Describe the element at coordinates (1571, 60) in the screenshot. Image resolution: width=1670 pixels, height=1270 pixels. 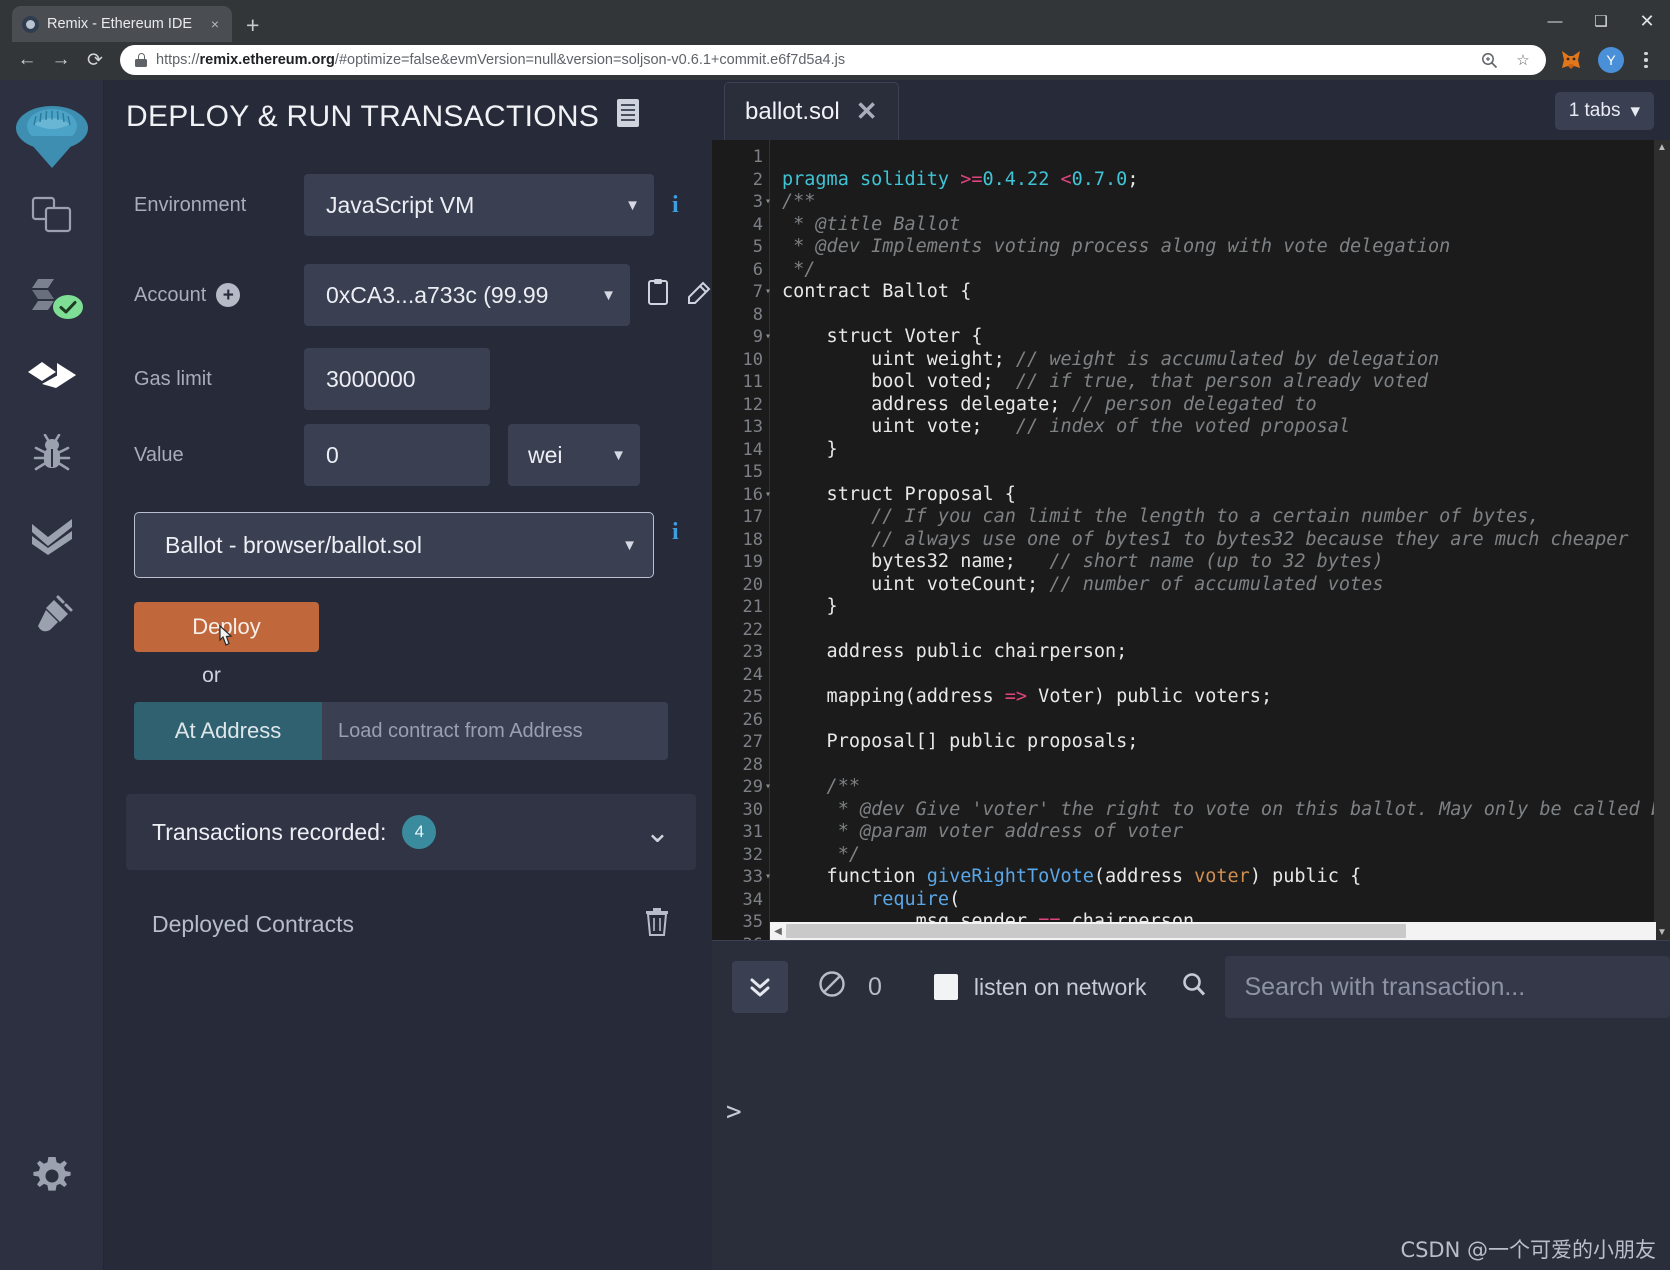
I see `metamask-fox-icon` at that location.